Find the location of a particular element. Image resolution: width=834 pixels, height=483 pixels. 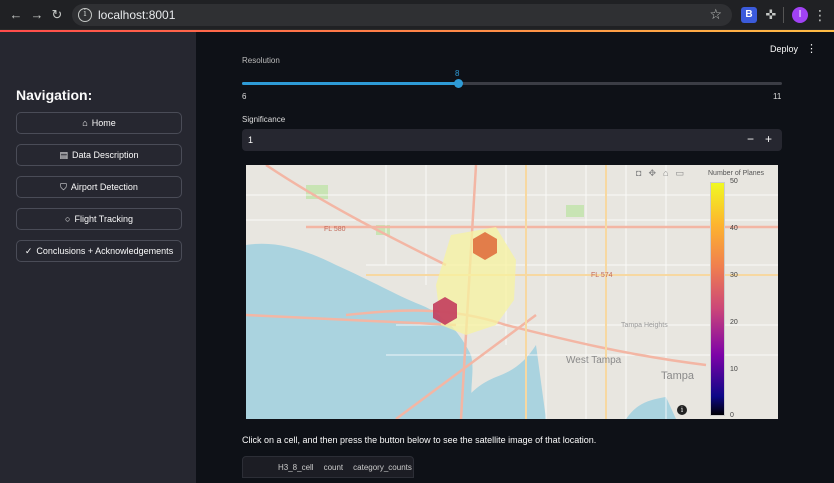

badge-icon: ⛉ is located at coordinates (63, 186).